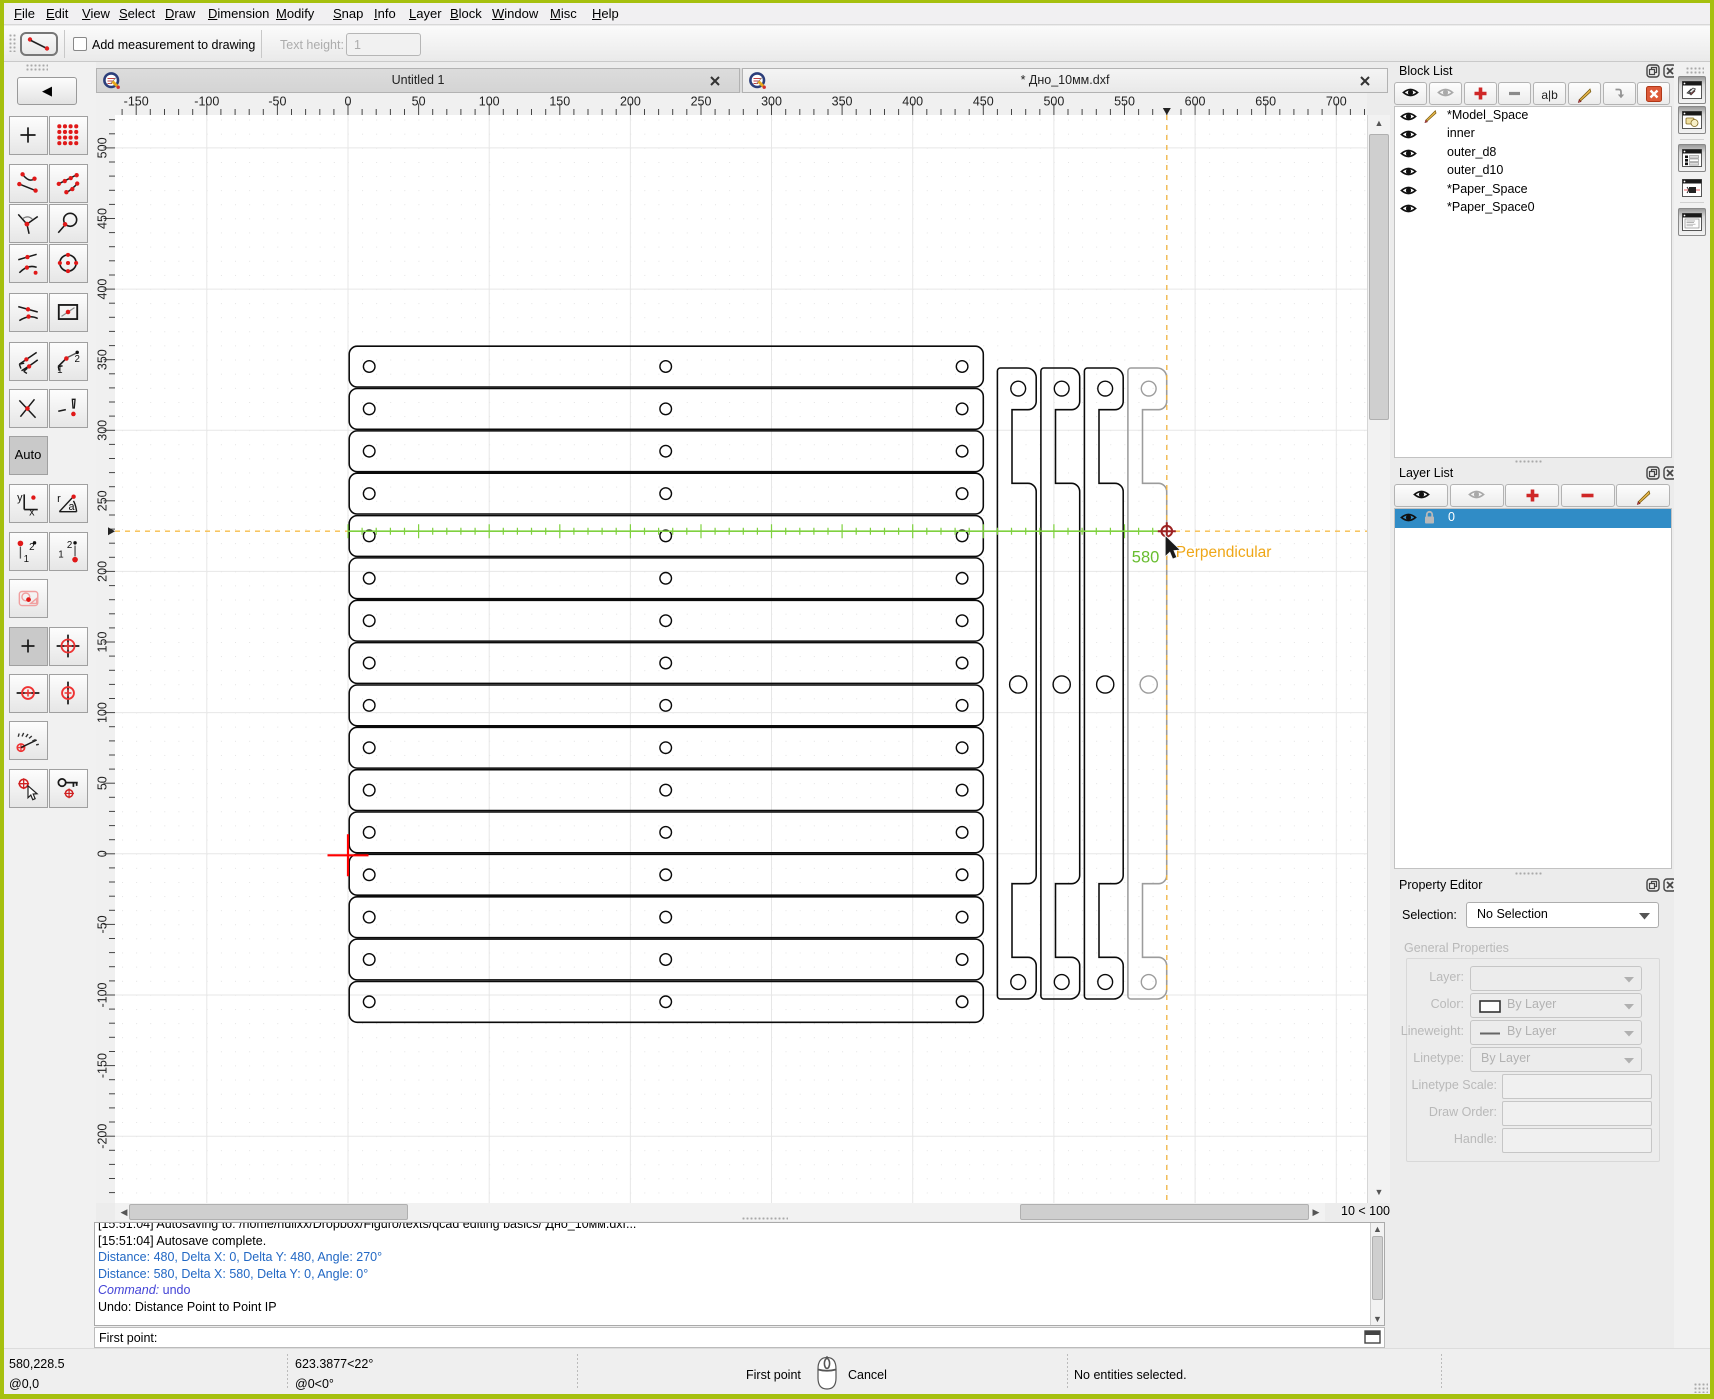 The height and width of the screenshot is (1399, 1714). Describe the element at coordinates (1146, 558) in the screenshot. I see `svg-text: 580` at that location.